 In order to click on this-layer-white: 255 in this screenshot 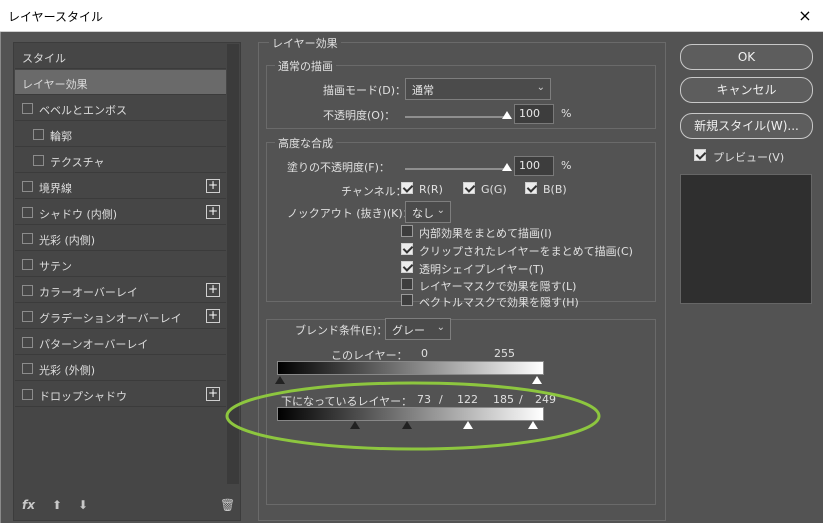, I will do `click(504, 353)`.